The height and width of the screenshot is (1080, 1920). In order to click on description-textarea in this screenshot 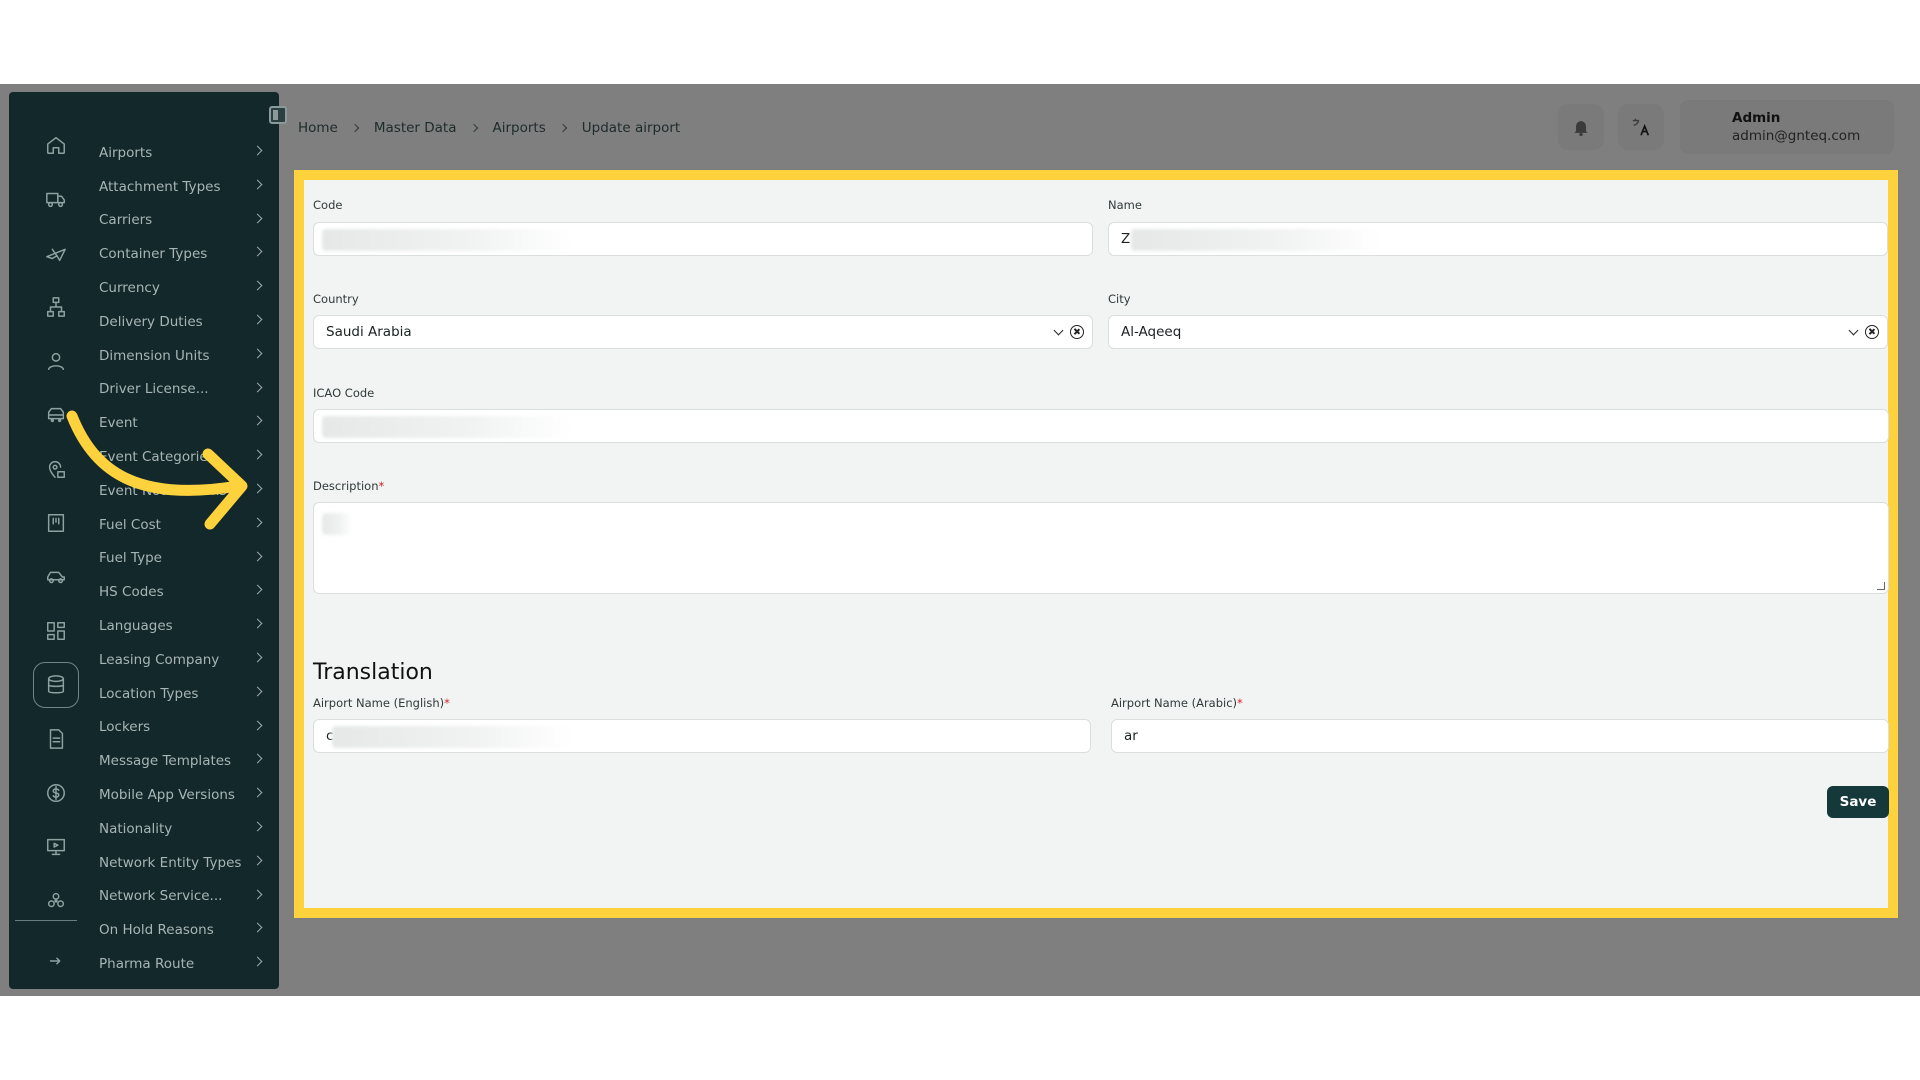, I will do `click(1101, 548)`.